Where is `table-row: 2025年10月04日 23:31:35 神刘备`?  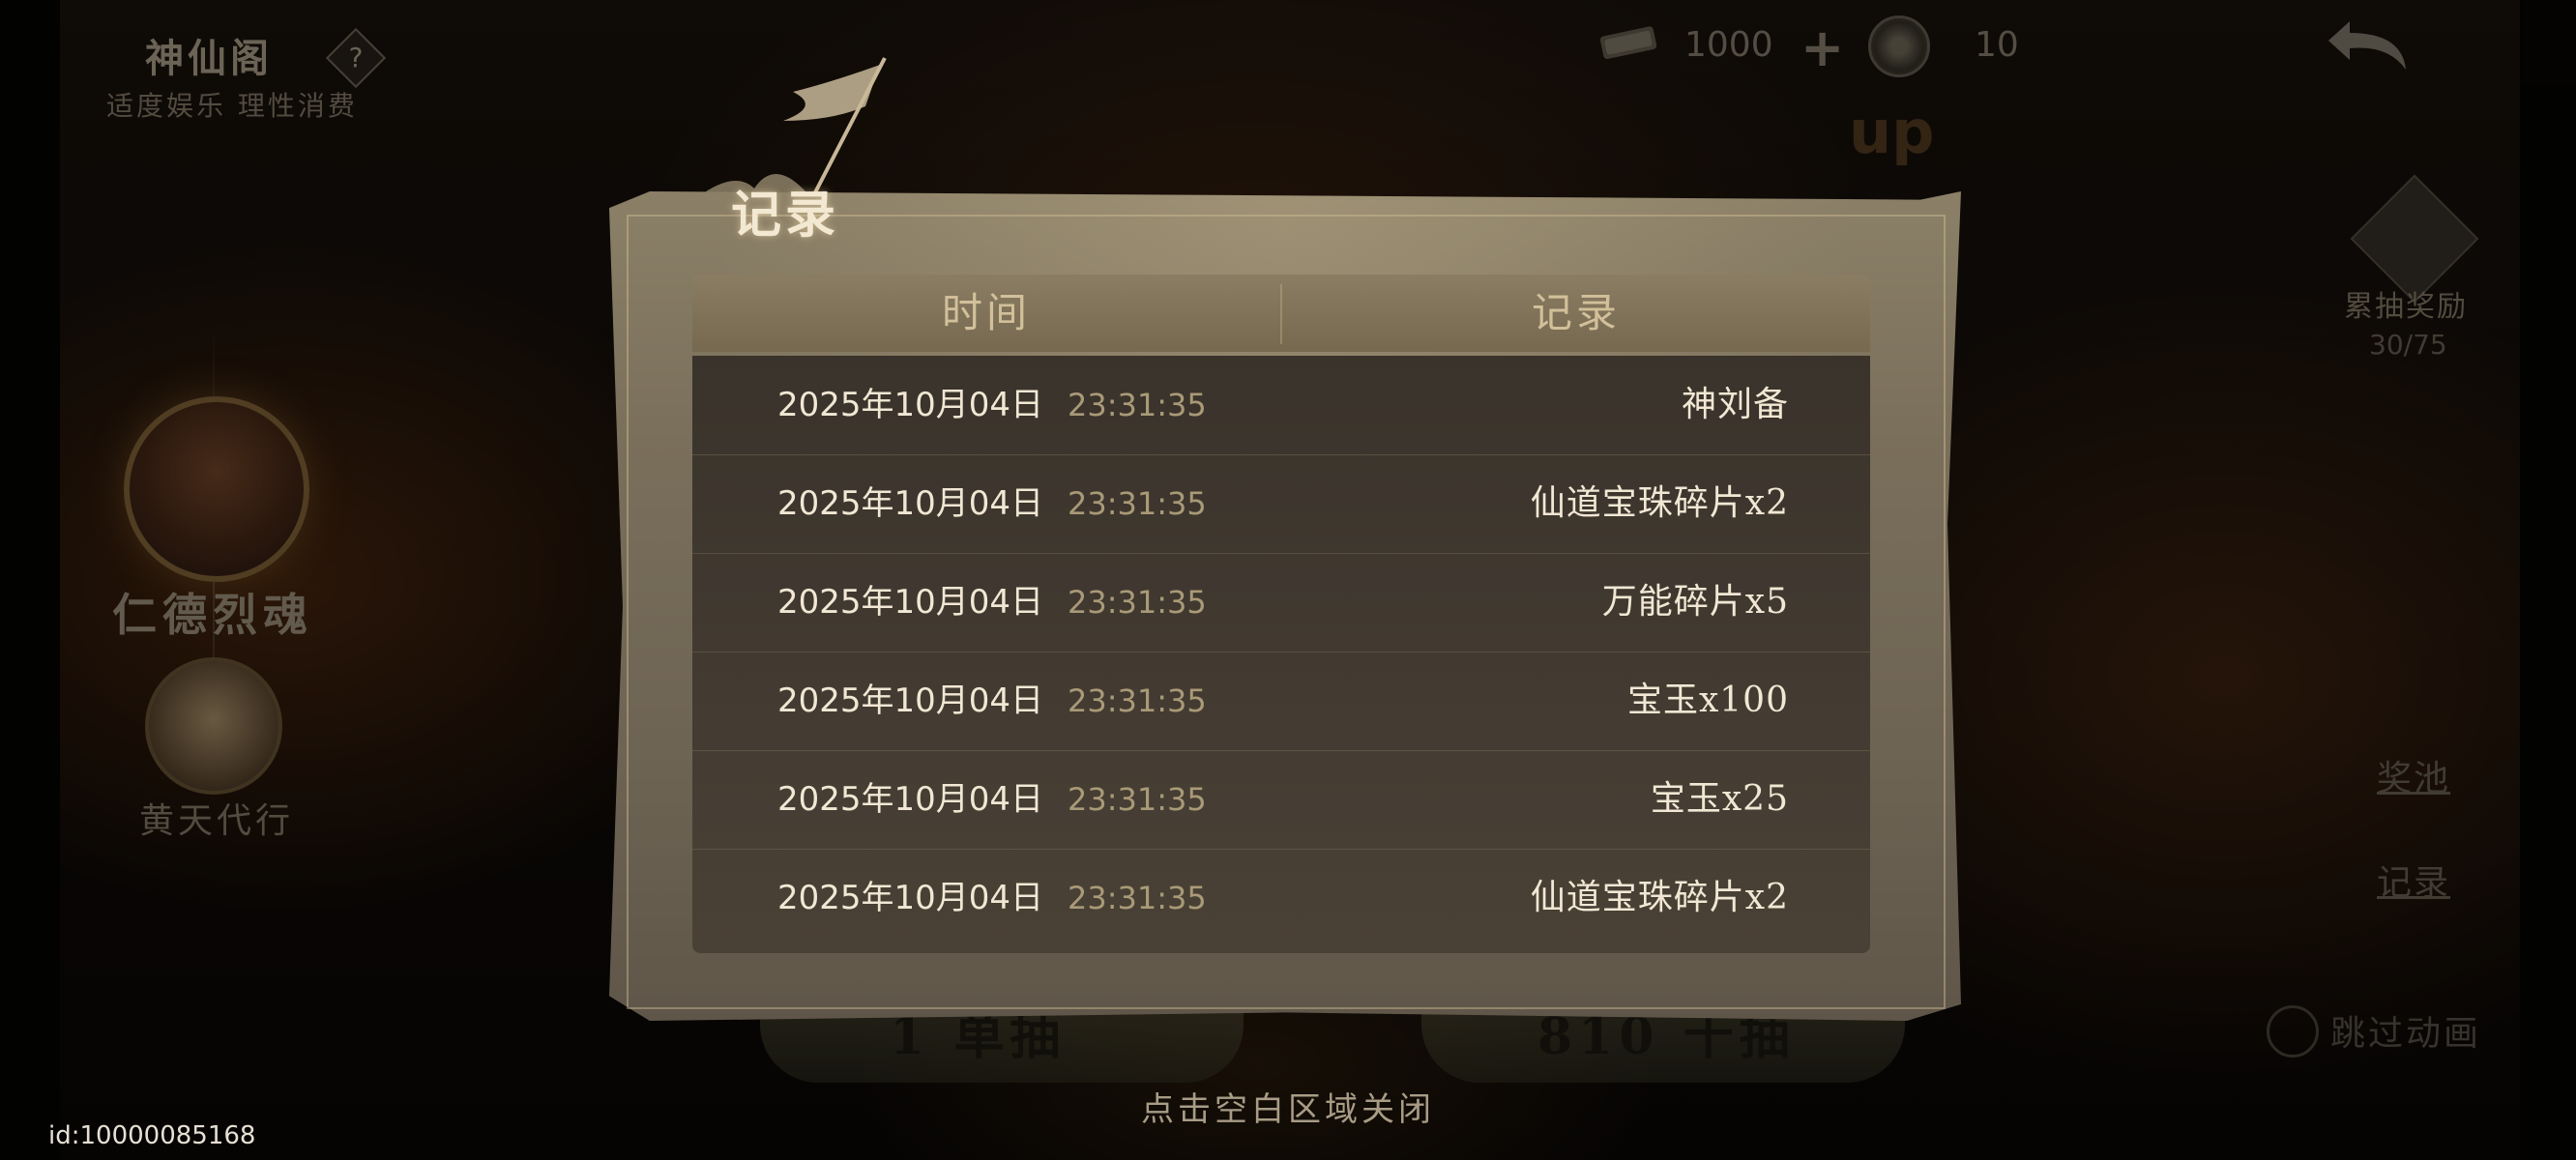 table-row: 2025年10月04日 23:31:35 神刘备 is located at coordinates (1281, 406).